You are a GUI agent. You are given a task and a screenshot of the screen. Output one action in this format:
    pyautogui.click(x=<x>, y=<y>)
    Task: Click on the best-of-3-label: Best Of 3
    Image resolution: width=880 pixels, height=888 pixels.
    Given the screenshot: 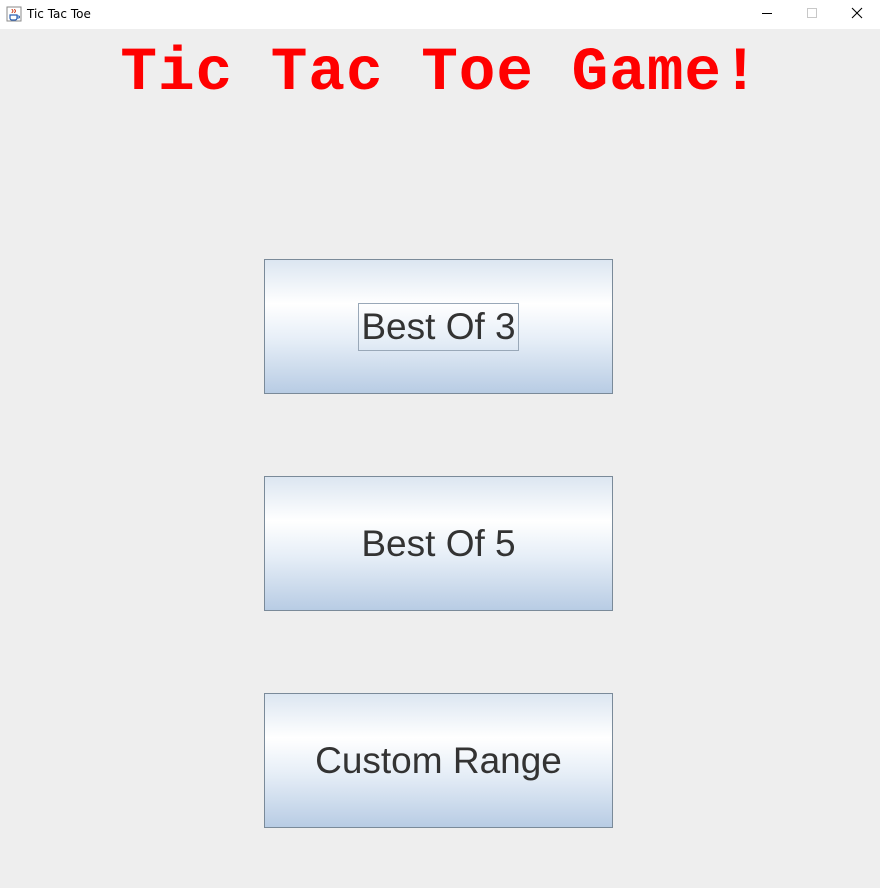 What is the action you would take?
    pyautogui.click(x=438, y=326)
    